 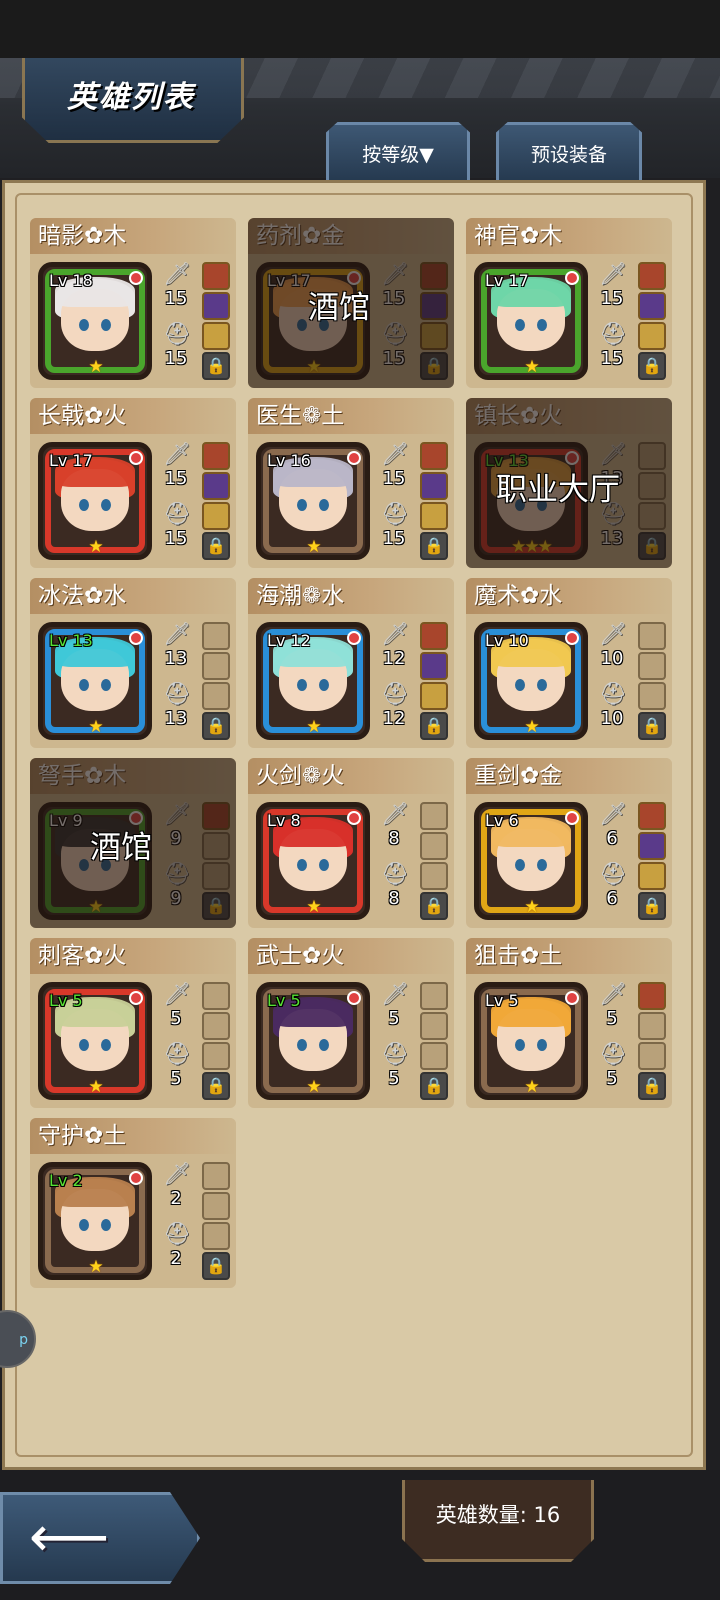 What do you see at coordinates (351, 303) in the screenshot?
I see `hero-card: 药剂✿金Lv 17★🗡15⛑15🔒酒馆` at bounding box center [351, 303].